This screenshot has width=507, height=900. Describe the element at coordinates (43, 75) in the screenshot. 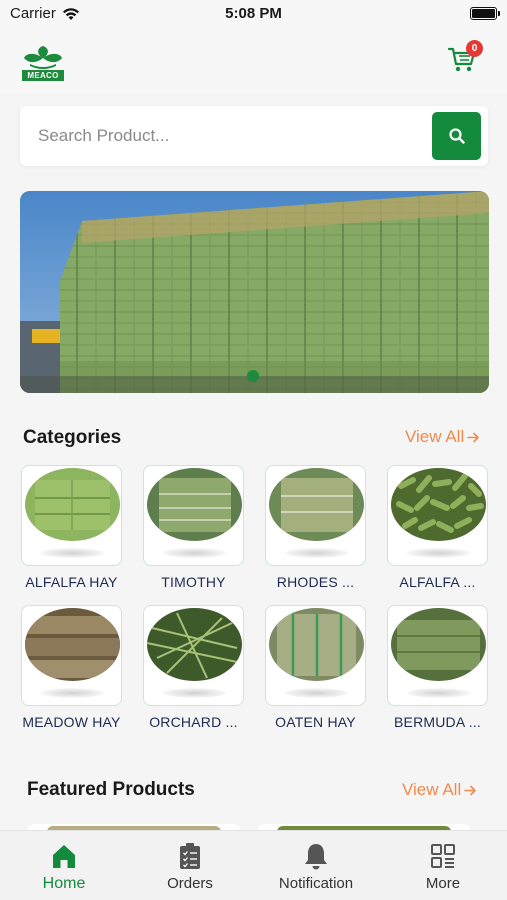

I see `logo-text: MEACO` at that location.